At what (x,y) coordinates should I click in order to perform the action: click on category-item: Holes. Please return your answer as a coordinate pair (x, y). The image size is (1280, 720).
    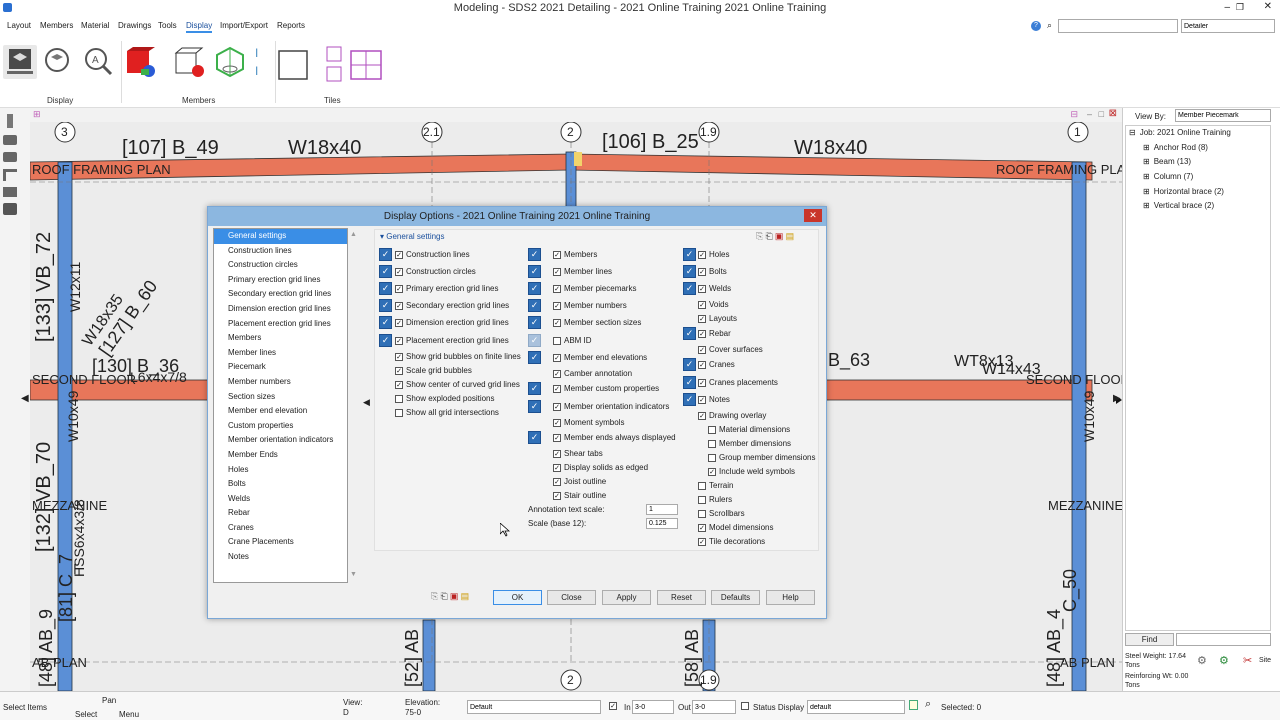
    Looking at the image, I should click on (280, 470).